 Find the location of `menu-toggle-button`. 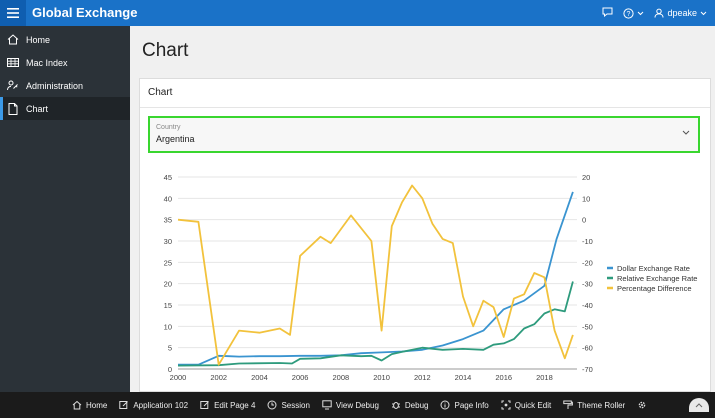

menu-toggle-button is located at coordinates (13, 13).